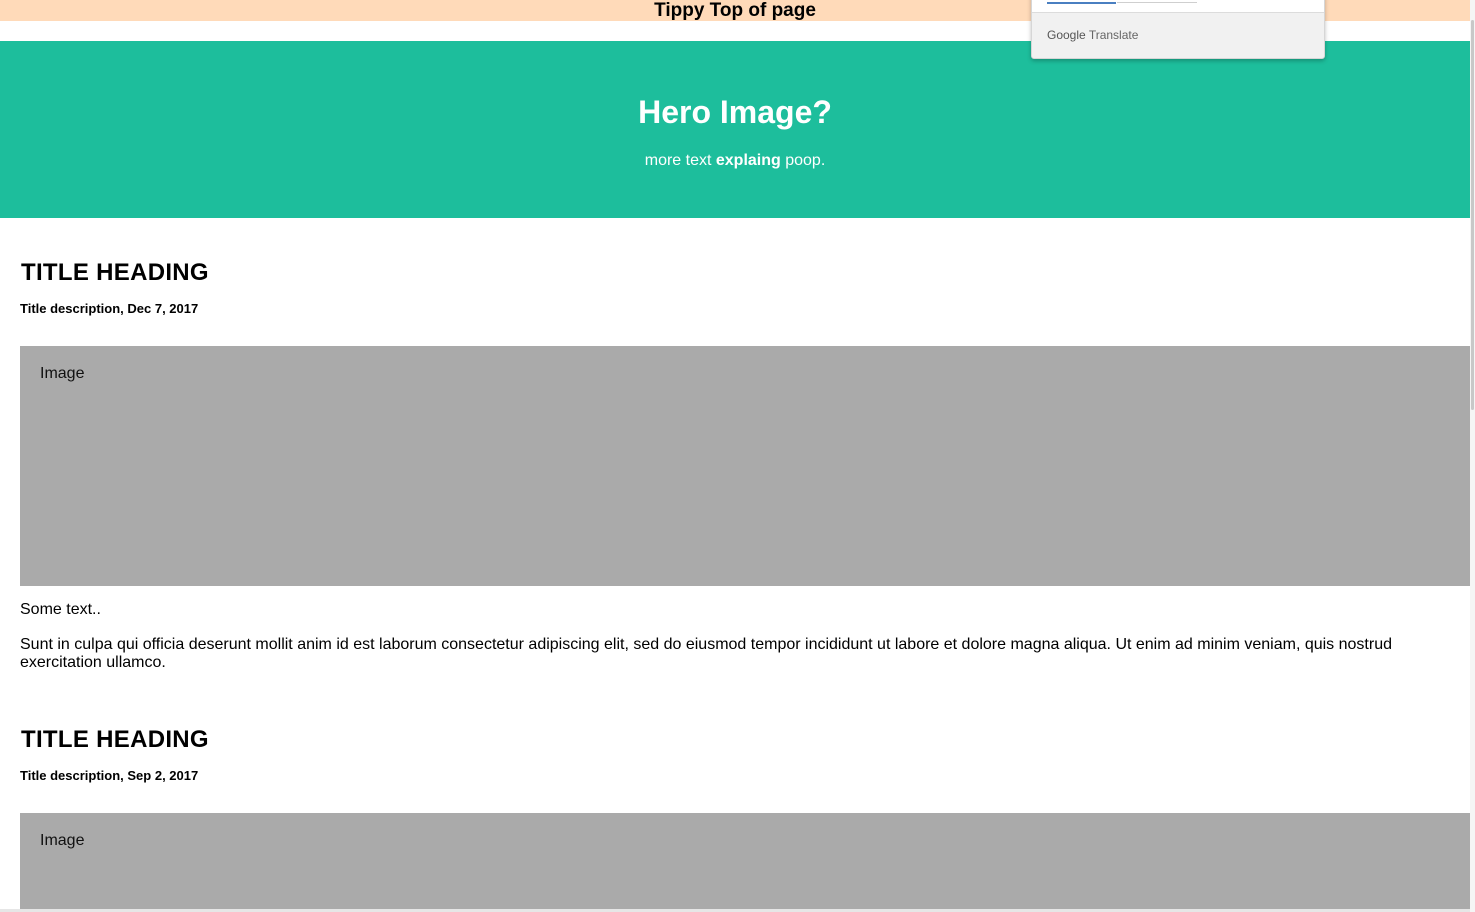 Image resolution: width=1475 pixels, height=912 pixels. What do you see at coordinates (109, 308) in the screenshot?
I see `post-description: Title description, Dec 7, 2017` at bounding box center [109, 308].